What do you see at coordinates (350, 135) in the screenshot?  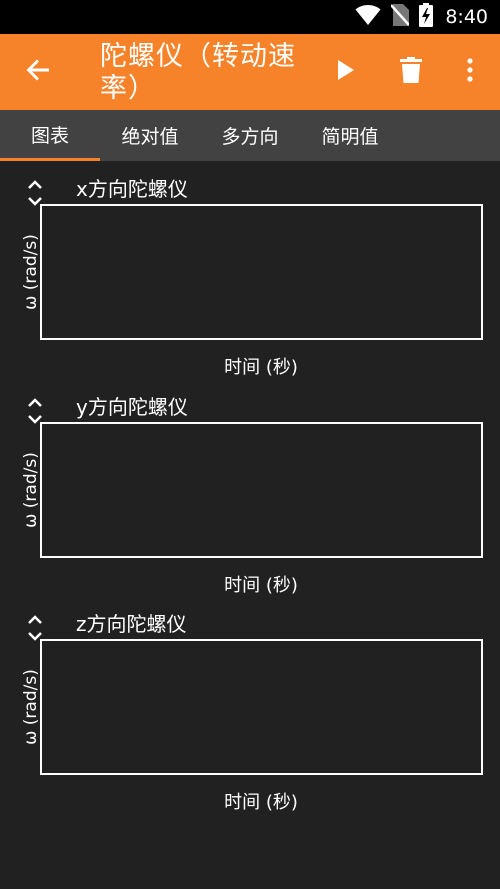 I see `tab-simple-value: 简明值` at bounding box center [350, 135].